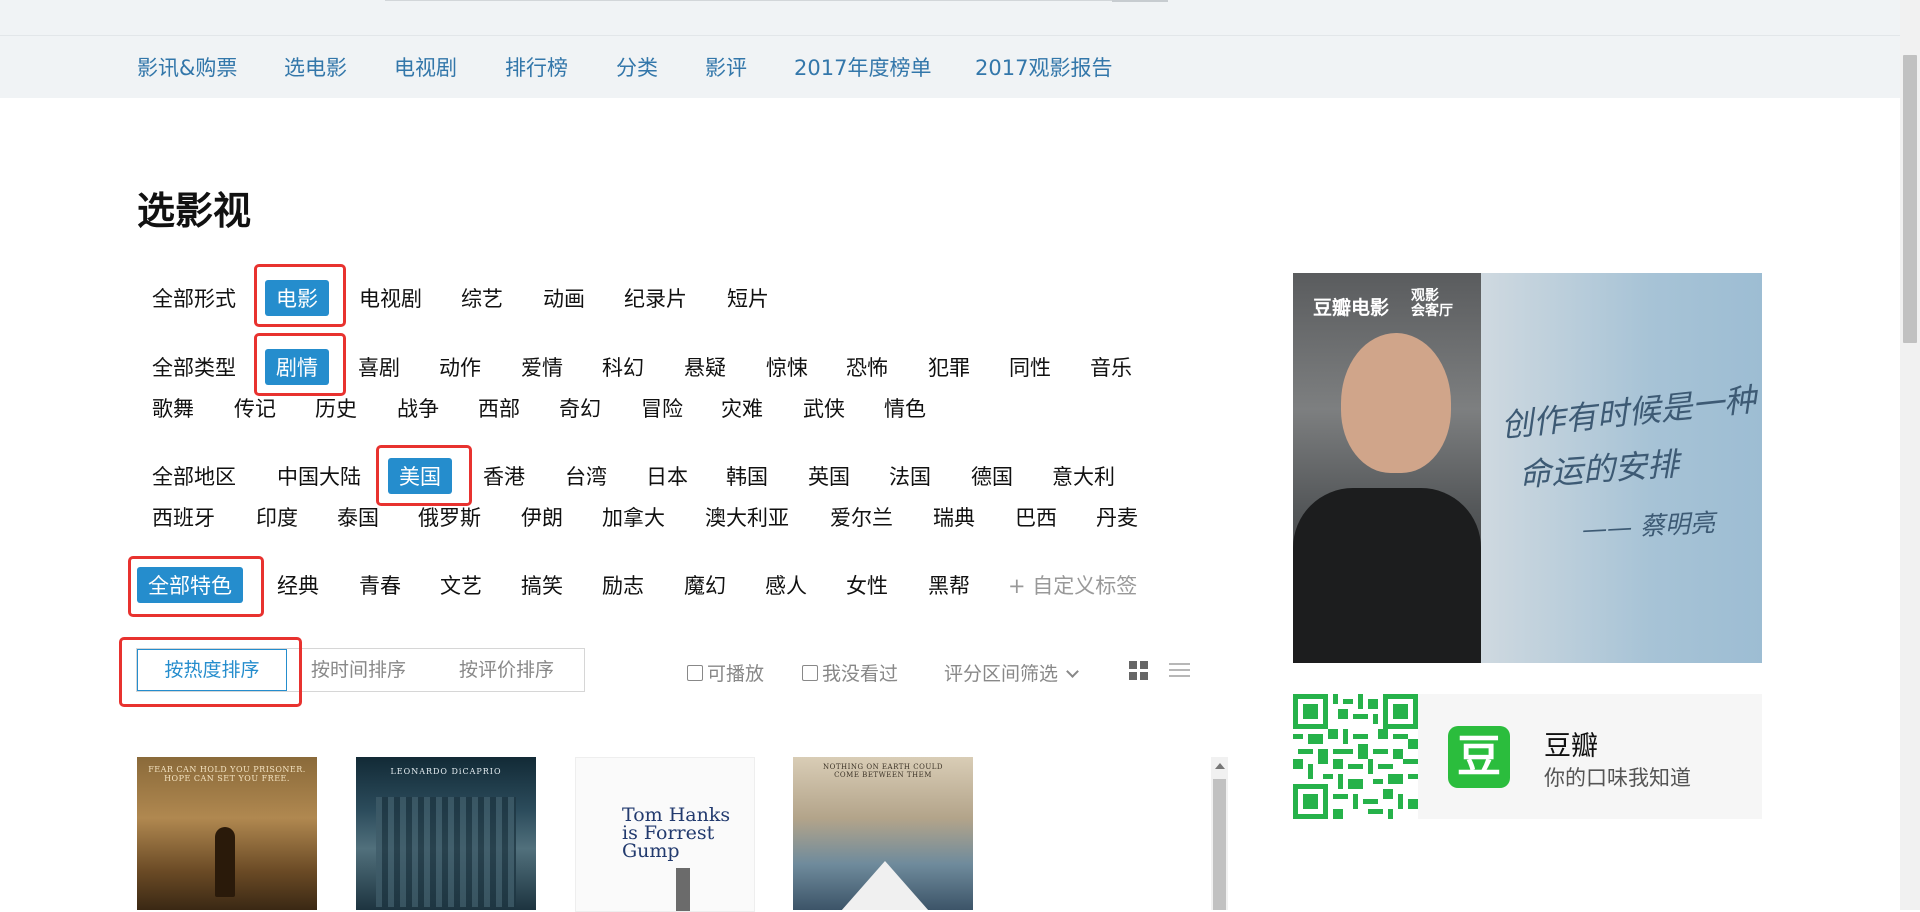 The height and width of the screenshot is (912, 1920). I want to click on nav-item-categories: 分类, so click(637, 67).